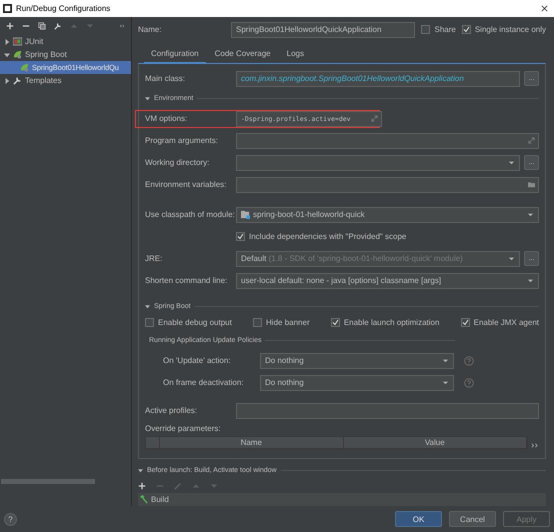 The height and width of the screenshot is (532, 554). Describe the element at coordinates (17, 41) in the screenshot. I see `junit-icon` at that location.